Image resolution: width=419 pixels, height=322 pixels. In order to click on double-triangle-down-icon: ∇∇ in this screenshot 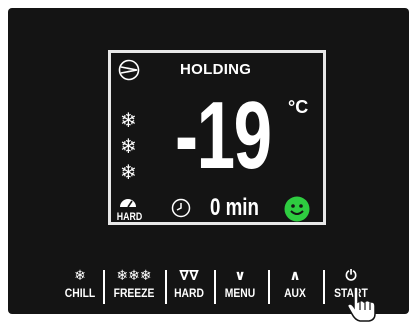, I will do `click(189, 276)`.